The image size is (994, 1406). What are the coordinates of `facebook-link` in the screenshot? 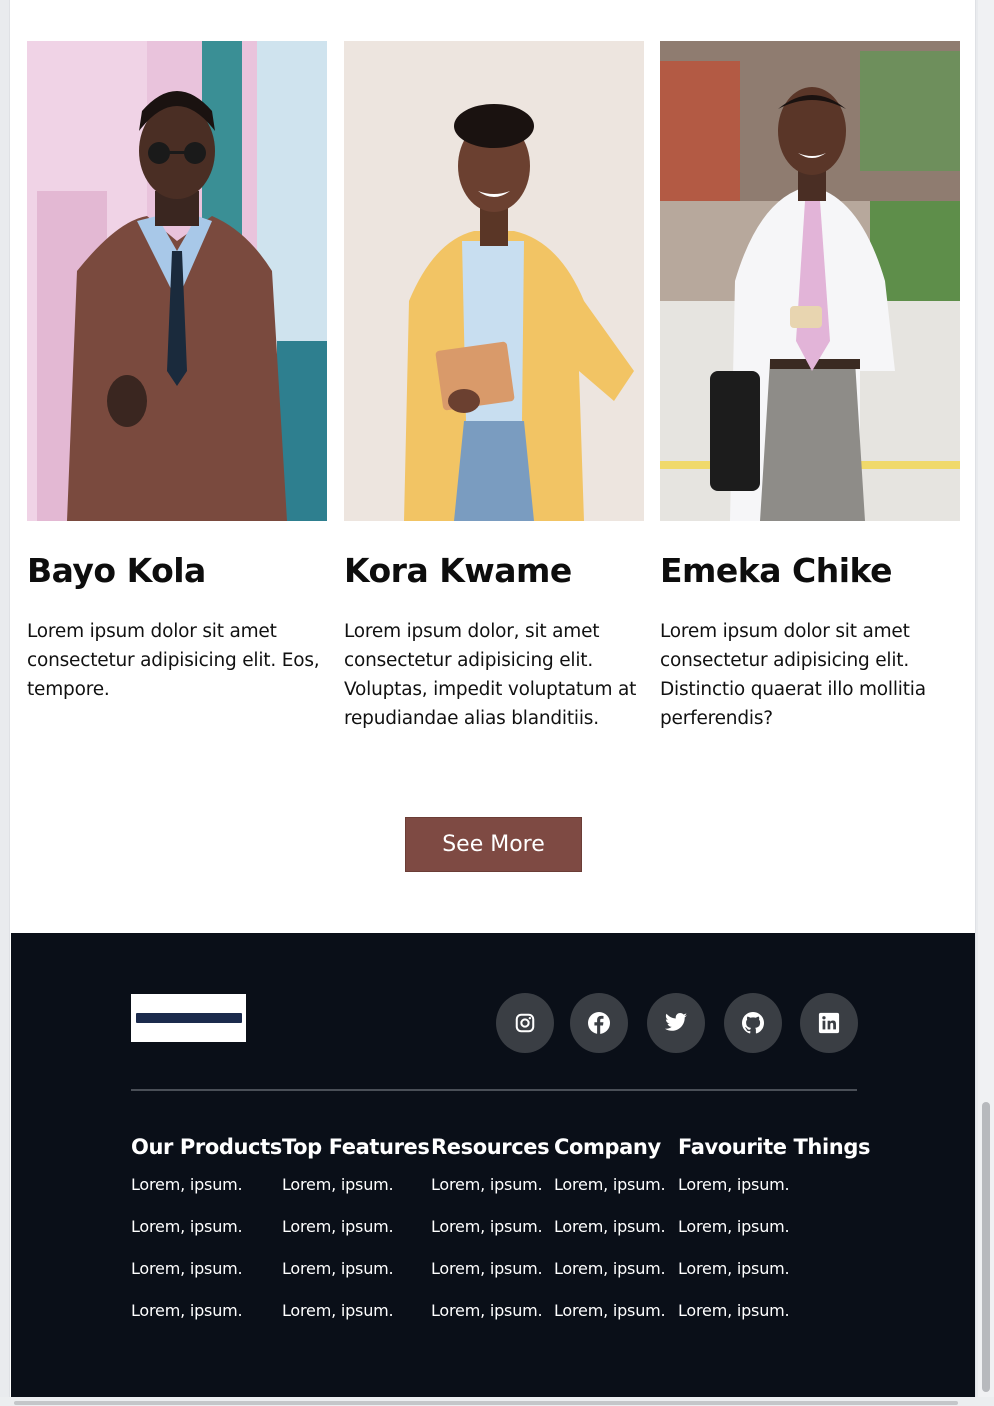 It's located at (599, 1023).